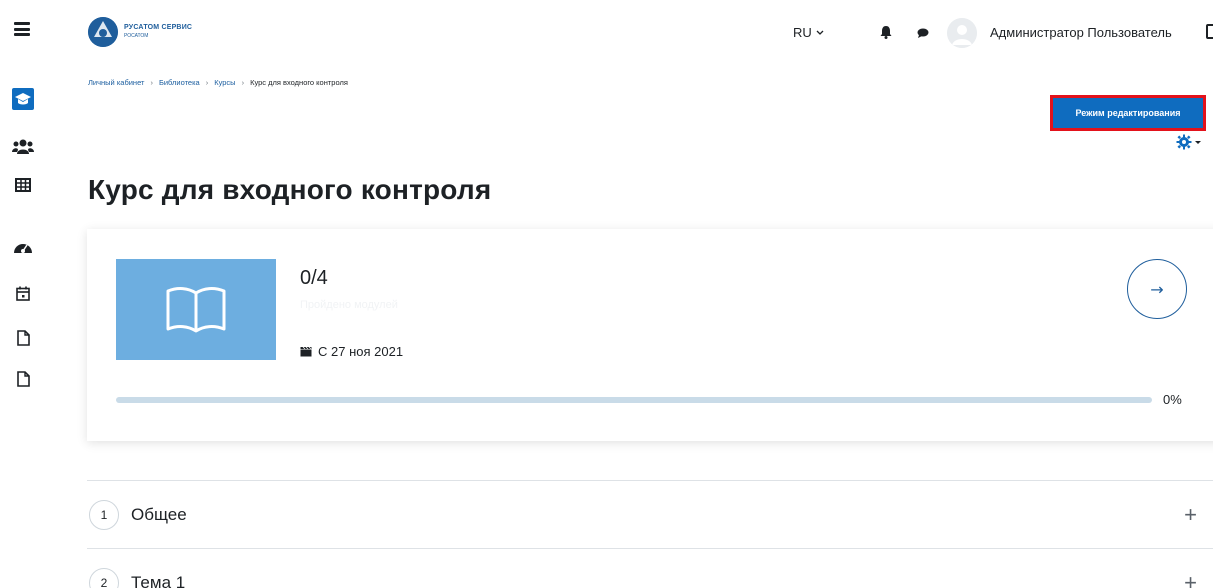 This screenshot has width=1213, height=588. I want to click on clapperboard-icon, so click(306, 351).